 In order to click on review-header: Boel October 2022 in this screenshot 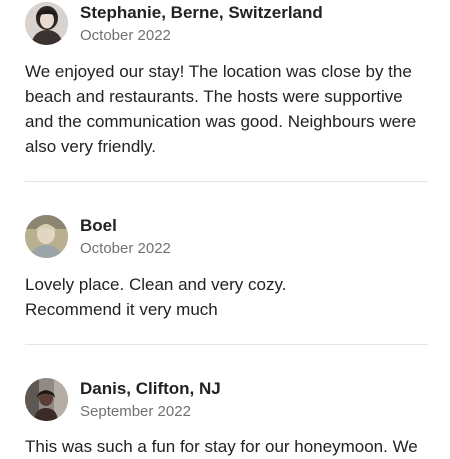, I will do `click(226, 239)`.